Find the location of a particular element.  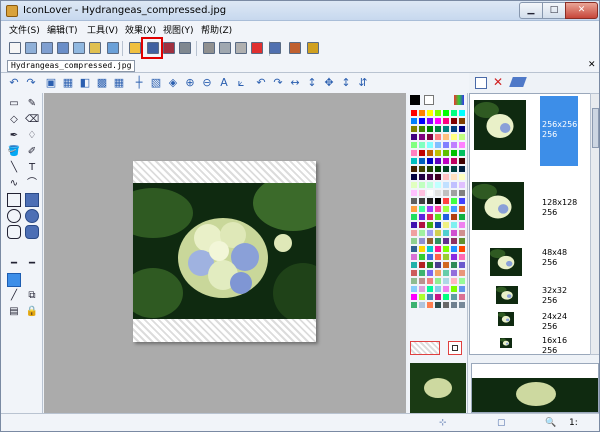

zoom-in-icon: ⊕ is located at coordinates (190, 83).